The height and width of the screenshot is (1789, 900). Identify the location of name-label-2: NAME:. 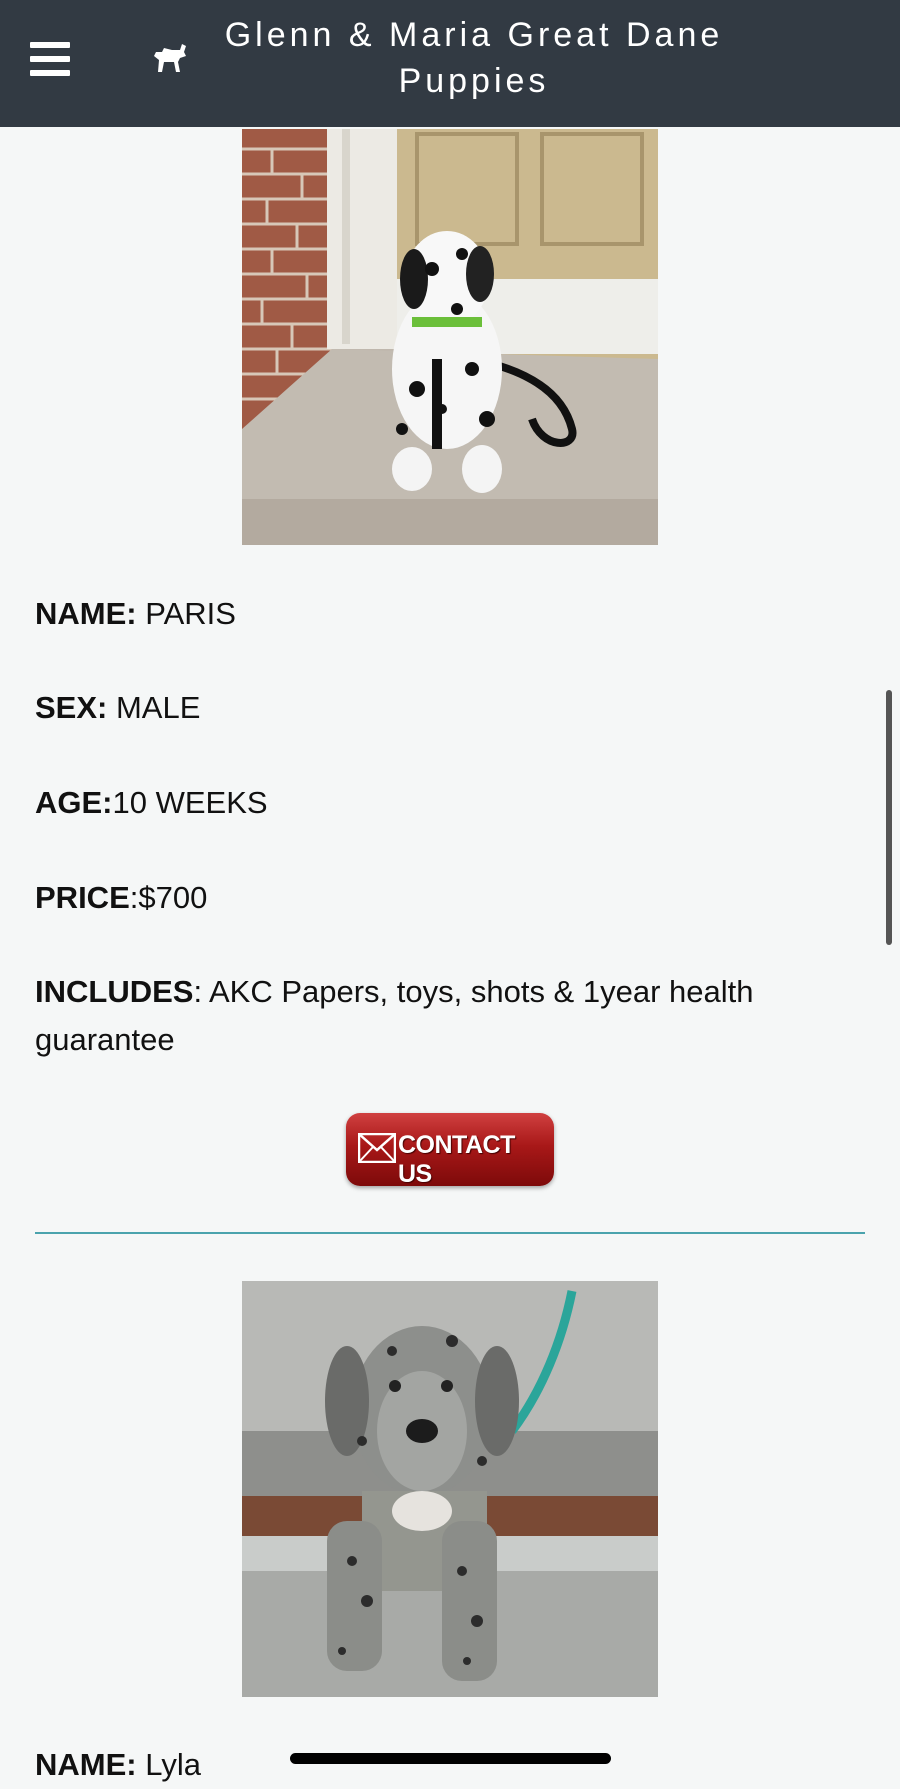
(86, 1764).